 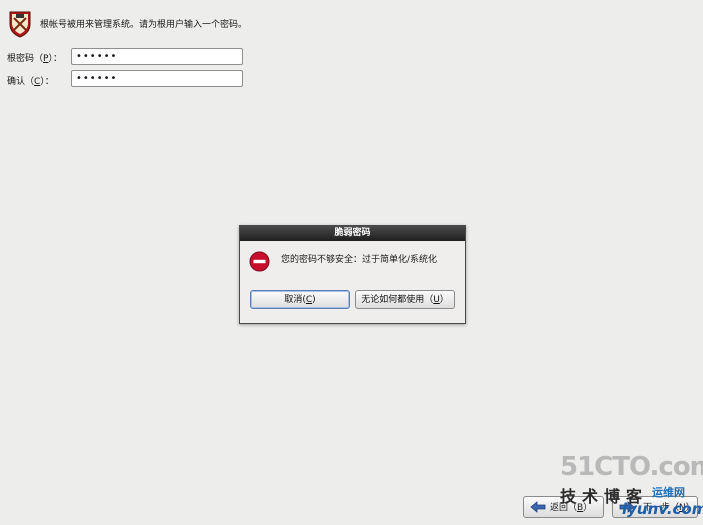 I want to click on confirm-password-input: ••••••, so click(x=157, y=78).